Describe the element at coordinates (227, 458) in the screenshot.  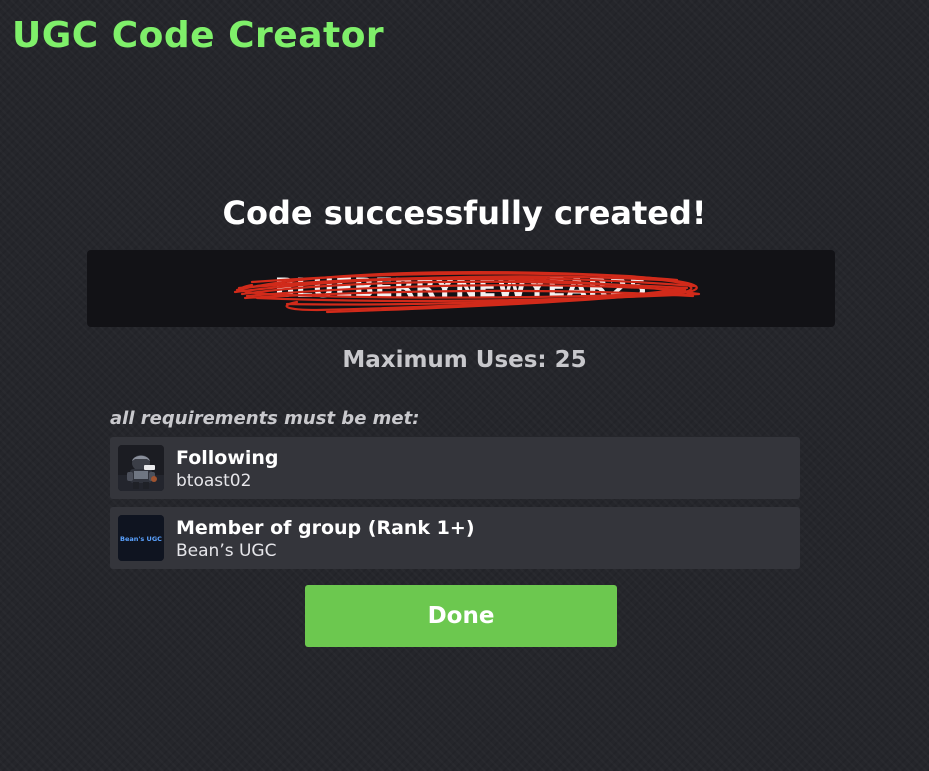
I see `requirement-title: Following` at that location.